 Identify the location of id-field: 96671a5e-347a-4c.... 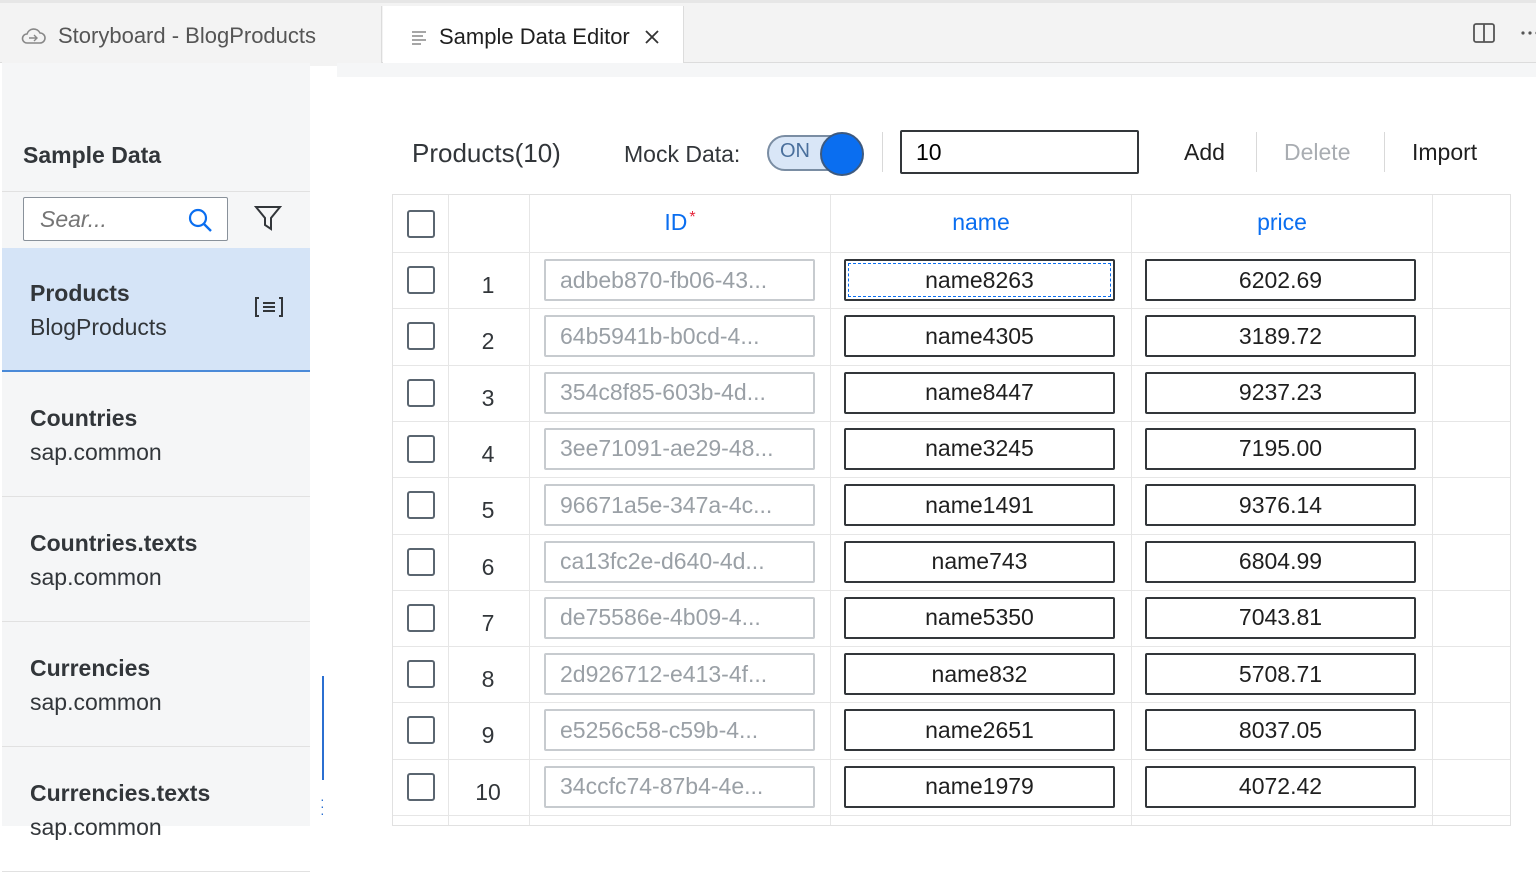
(679, 505).